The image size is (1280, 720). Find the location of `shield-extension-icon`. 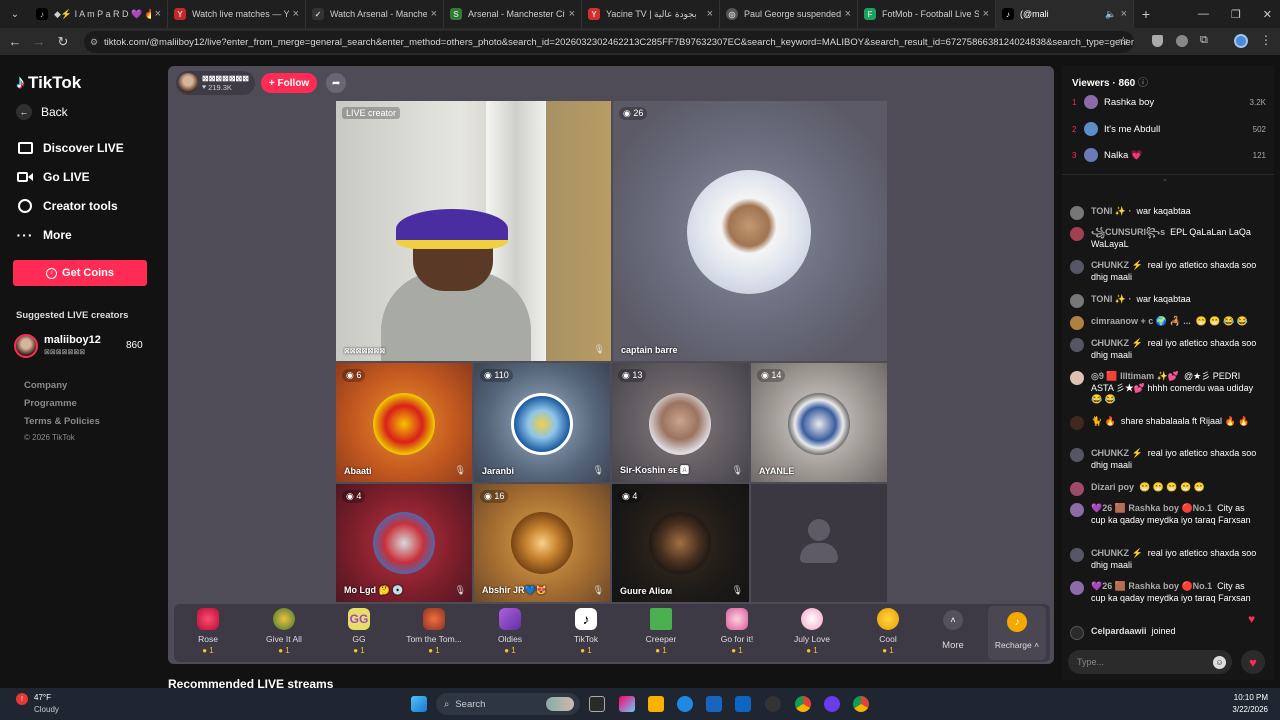

shield-extension-icon is located at coordinates (1157, 41).